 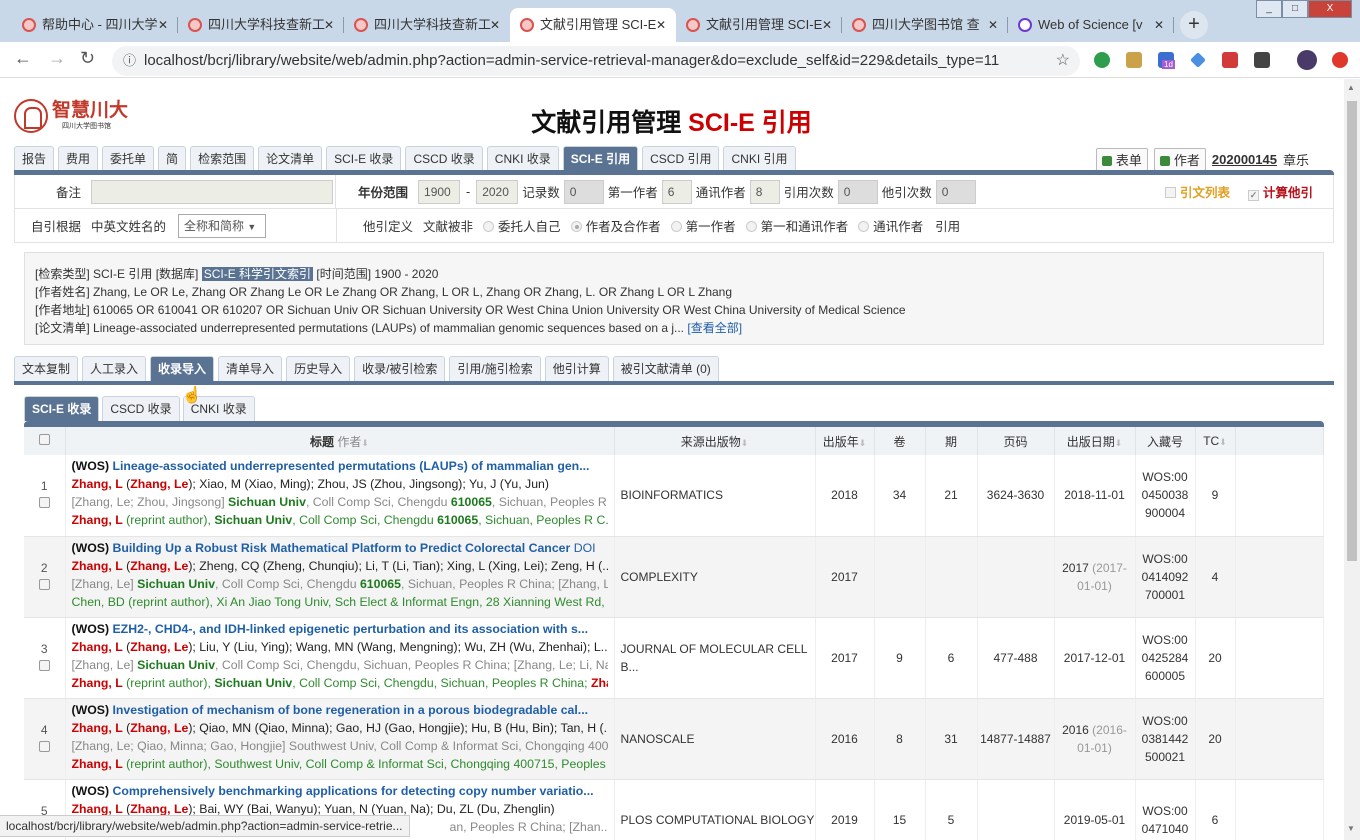 What do you see at coordinates (676, 191) in the screenshot?
I see `first-author-input: 6` at bounding box center [676, 191].